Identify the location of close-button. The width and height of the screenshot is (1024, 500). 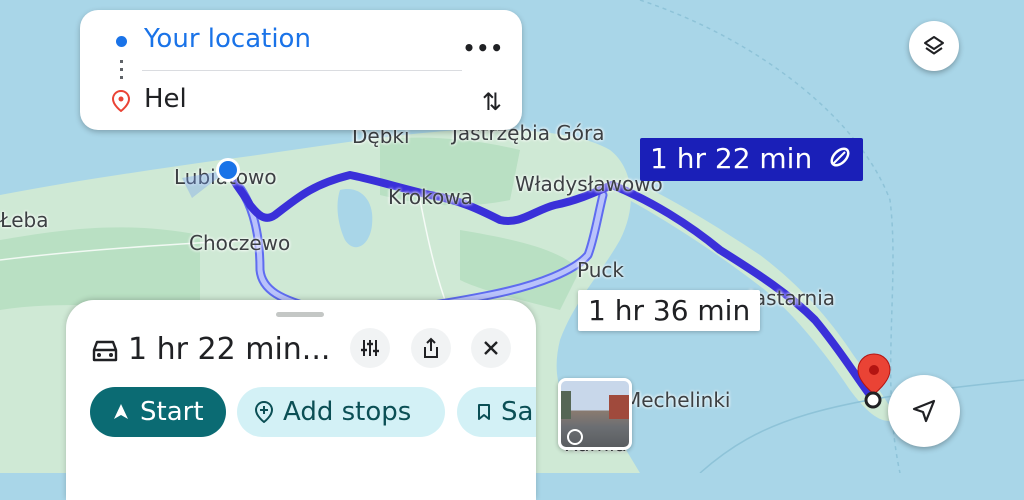
(491, 348).